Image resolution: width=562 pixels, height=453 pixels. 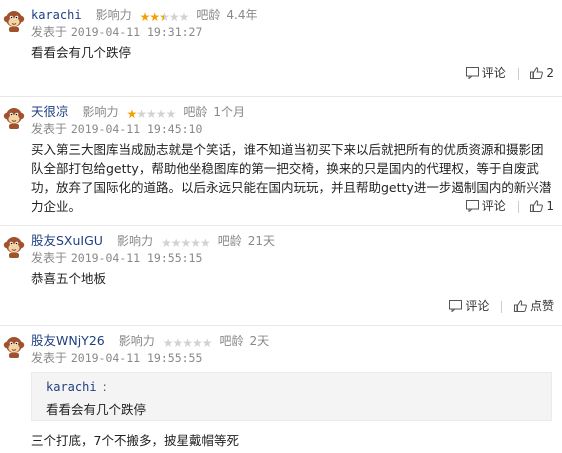 I want to click on comment-content: 恭喜五个地板, so click(x=69, y=278).